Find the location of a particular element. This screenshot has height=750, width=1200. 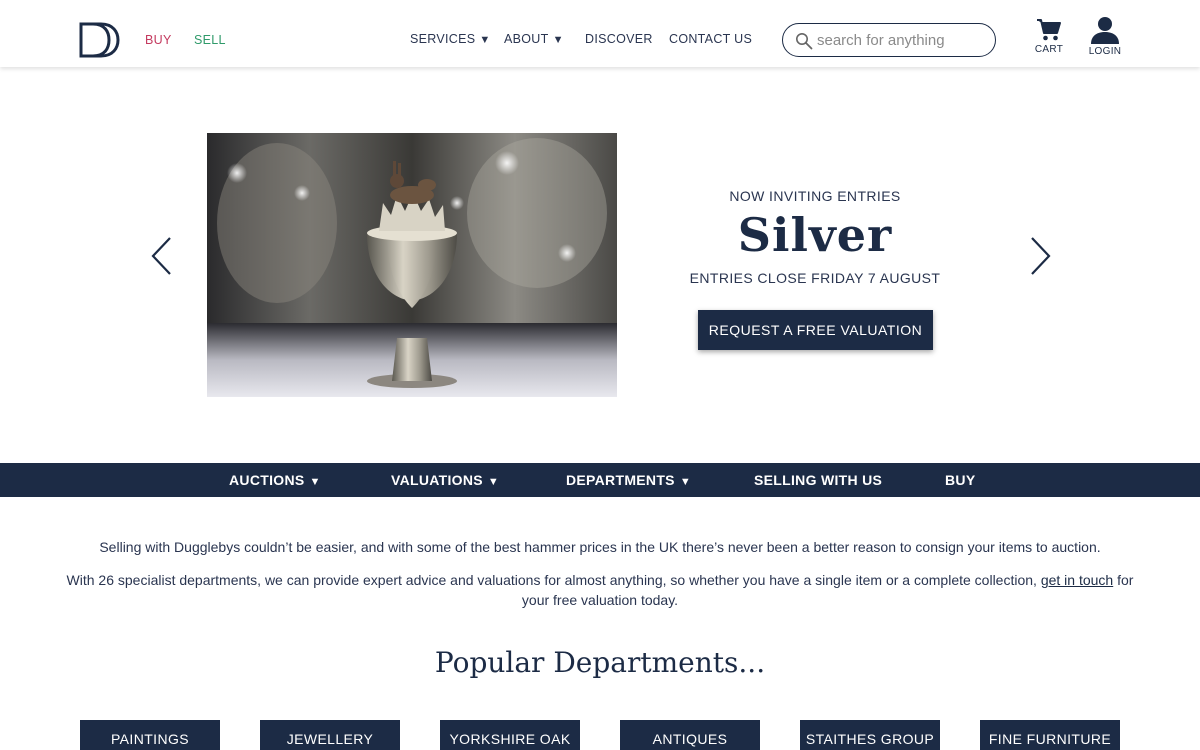

nav-contact-us: CONTACT US is located at coordinates (710, 39).